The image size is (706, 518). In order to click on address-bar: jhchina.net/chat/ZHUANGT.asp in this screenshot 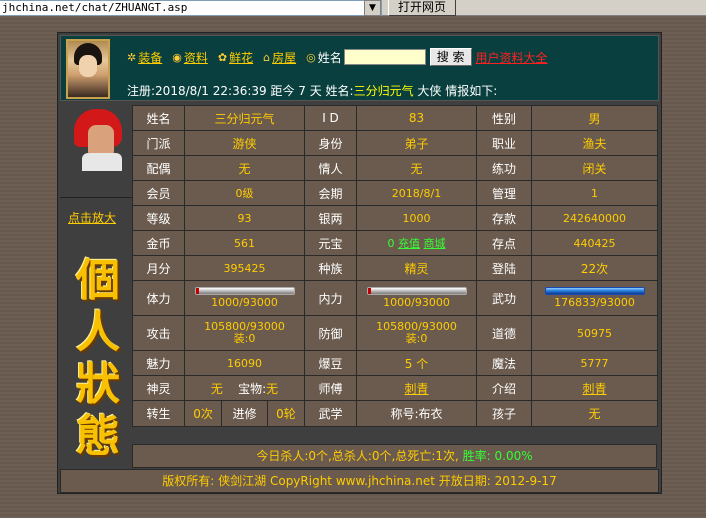, I will do `click(191, 8)`.